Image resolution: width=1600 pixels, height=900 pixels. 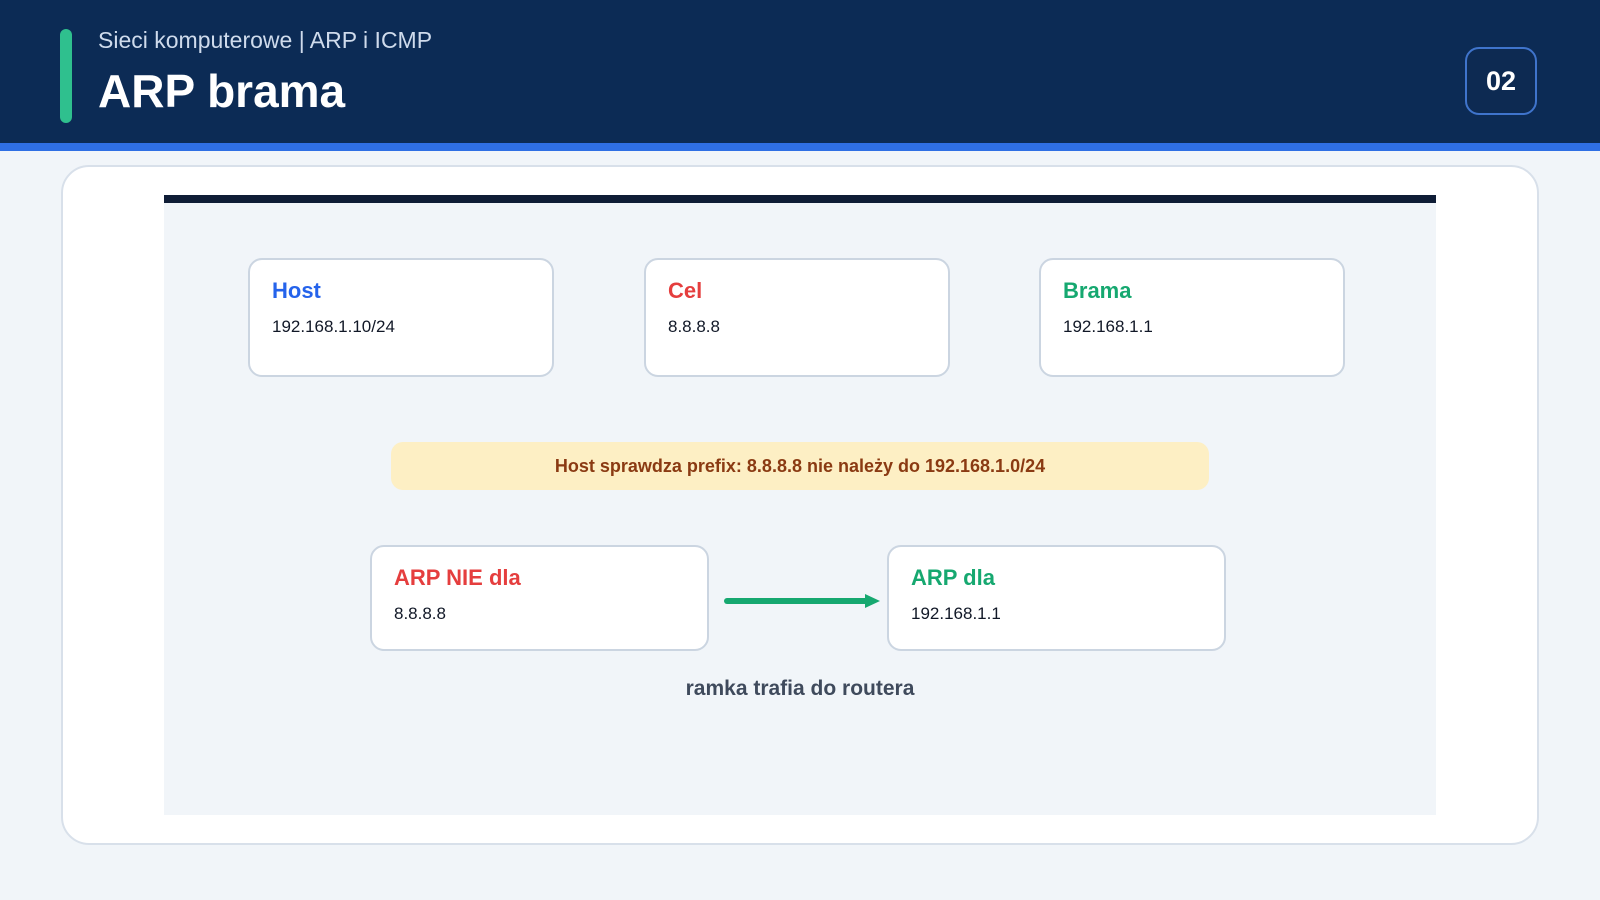 I want to click on gateway-node-title: Brama, so click(x=1097, y=290).